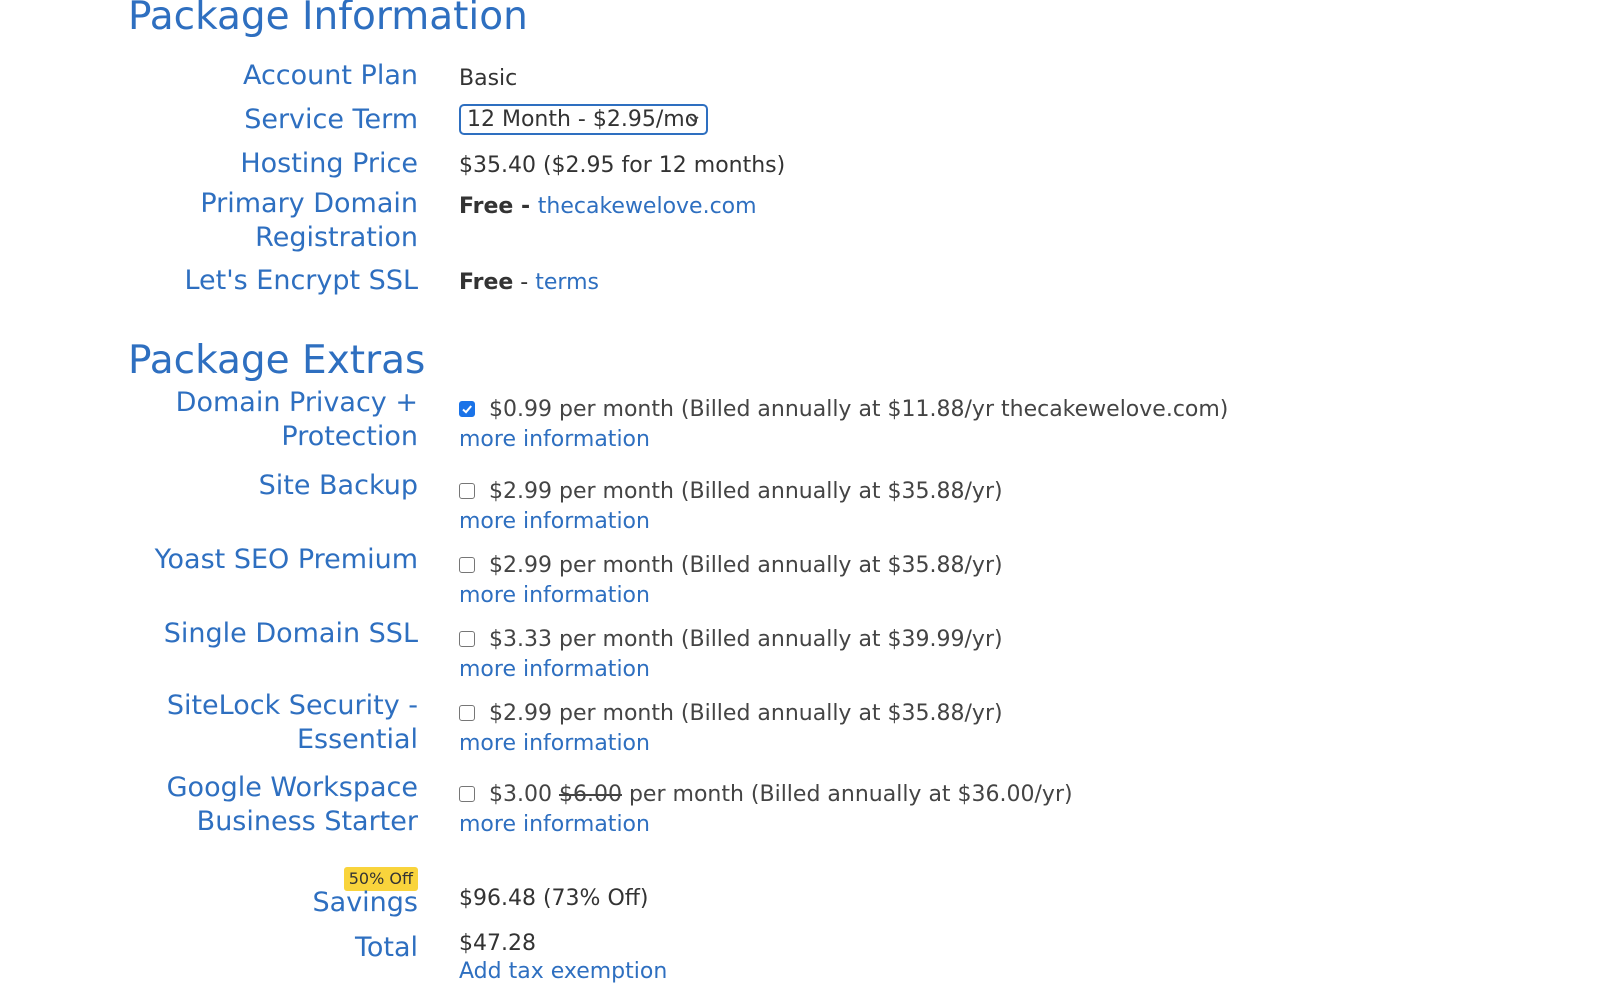  I want to click on primary-domain-label-line2: Registration, so click(336, 237).